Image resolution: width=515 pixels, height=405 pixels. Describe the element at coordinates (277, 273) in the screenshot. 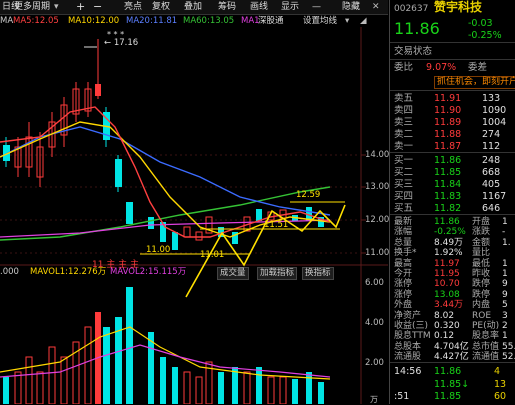

I see `load-indicator-button: 加载指标` at that location.